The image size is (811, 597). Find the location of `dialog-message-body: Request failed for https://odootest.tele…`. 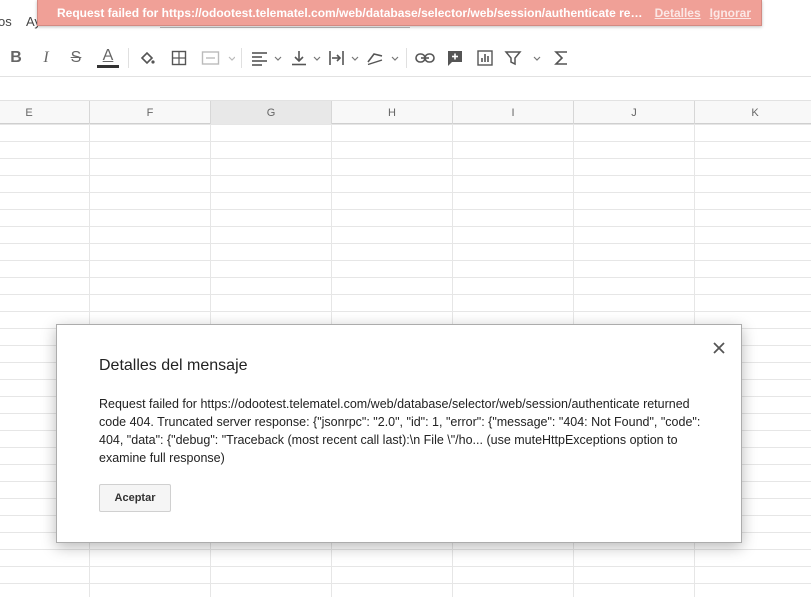

dialog-message-body: Request failed for https://odootest.tele… is located at coordinates (400, 431).